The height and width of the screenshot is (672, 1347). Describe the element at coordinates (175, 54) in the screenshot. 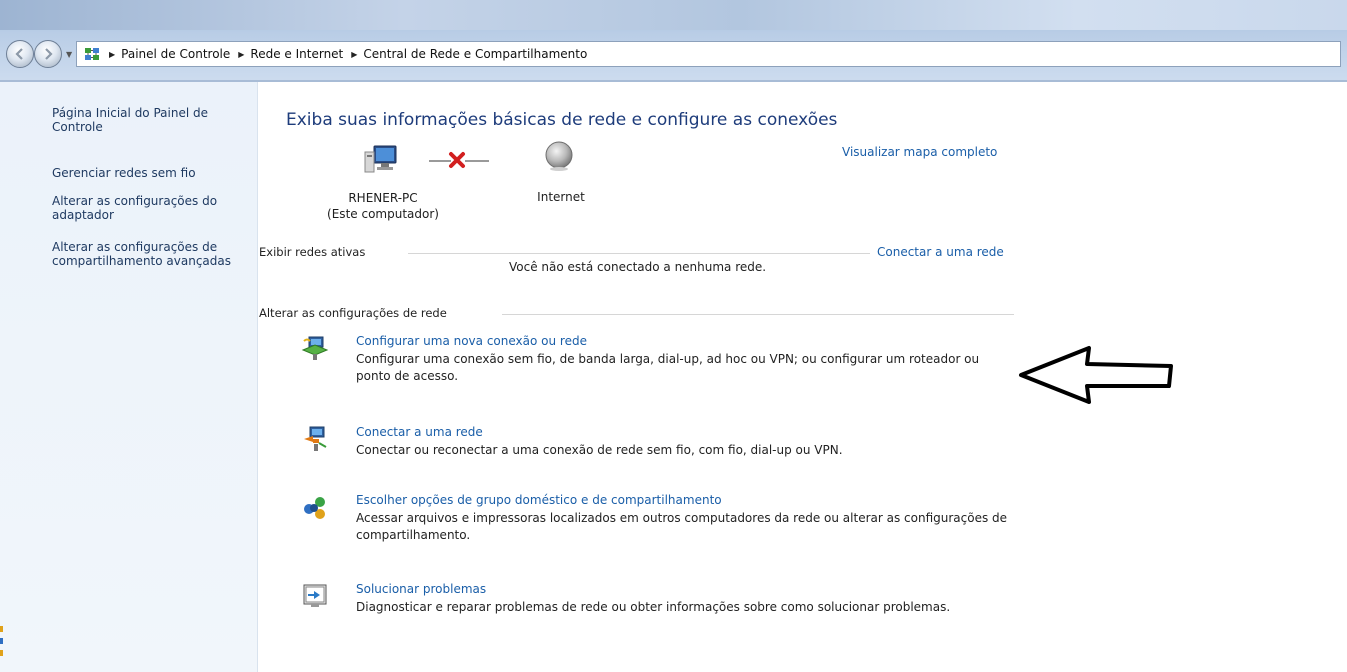

I see `breadcrumb-item-control-panel: Painel de Controle` at that location.